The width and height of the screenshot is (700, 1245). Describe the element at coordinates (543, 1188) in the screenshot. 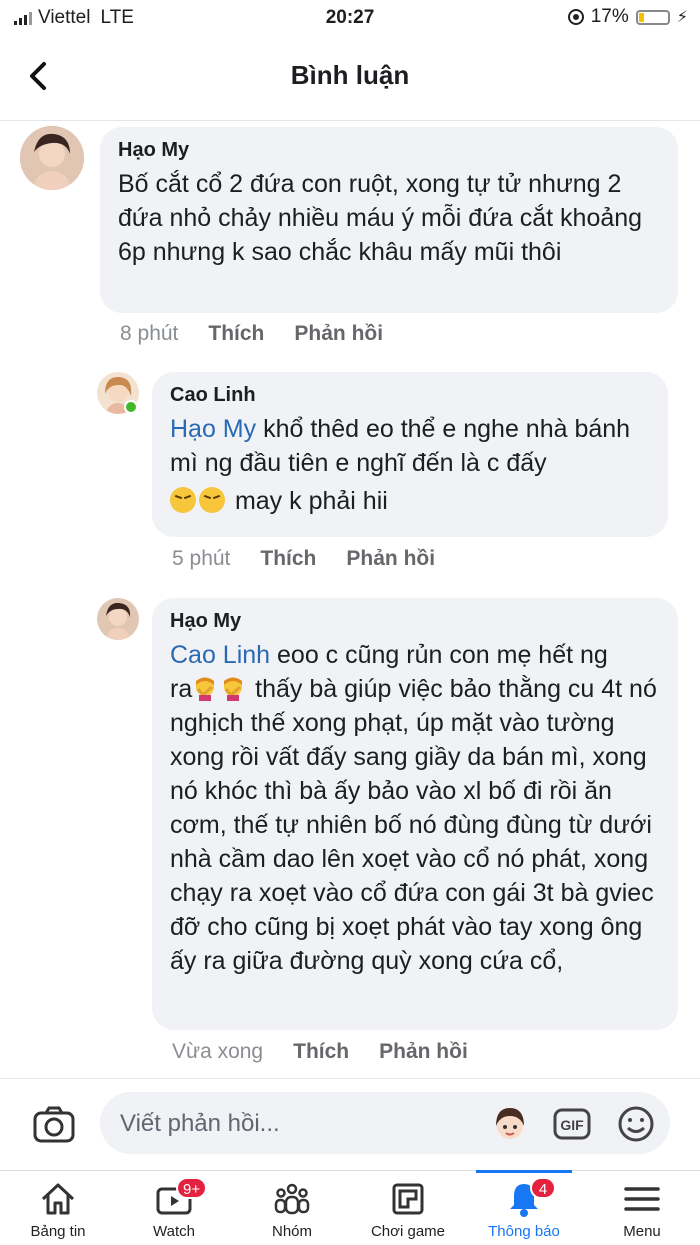

I see `notification-badge: 4` at that location.